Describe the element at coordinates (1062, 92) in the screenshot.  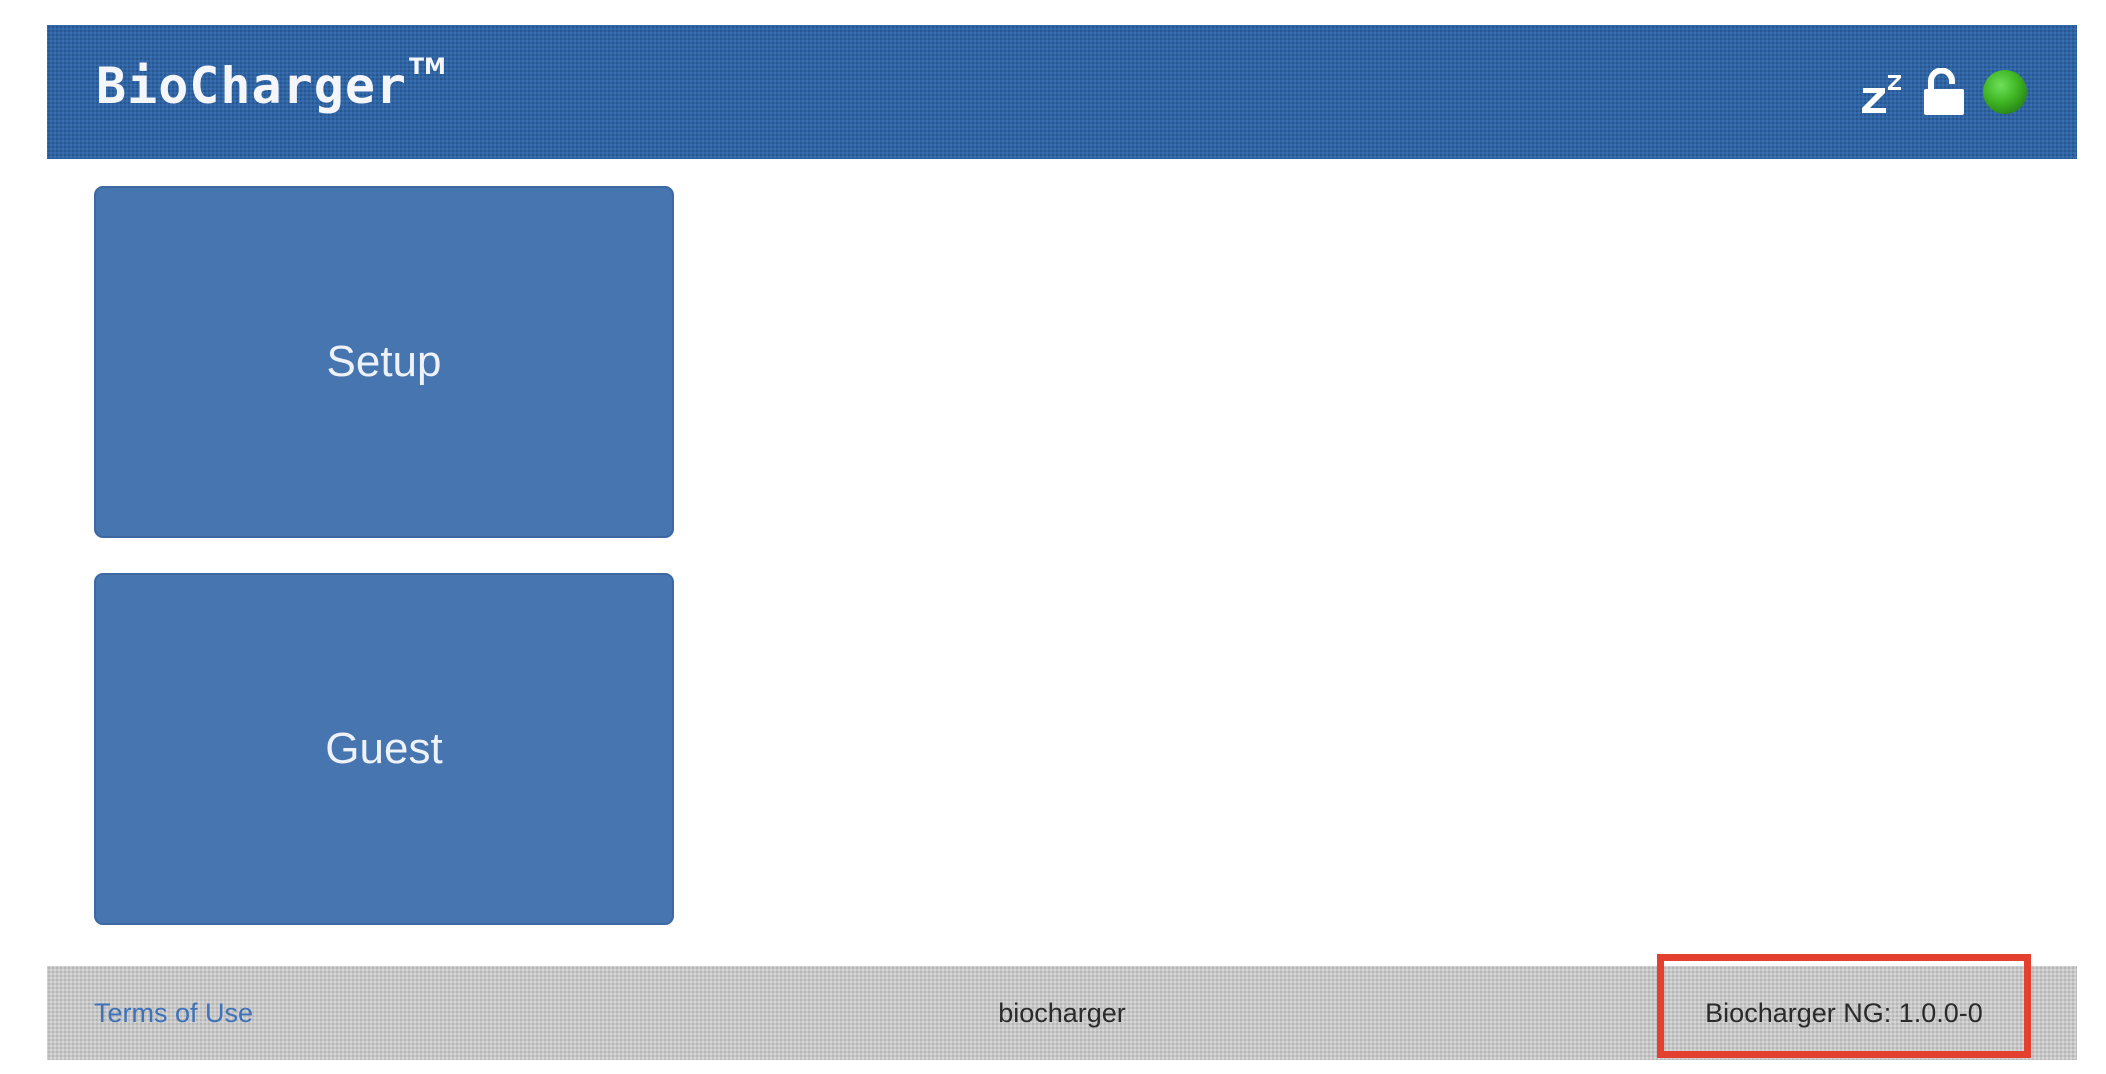
I see `app-header: BioChargerTM` at that location.